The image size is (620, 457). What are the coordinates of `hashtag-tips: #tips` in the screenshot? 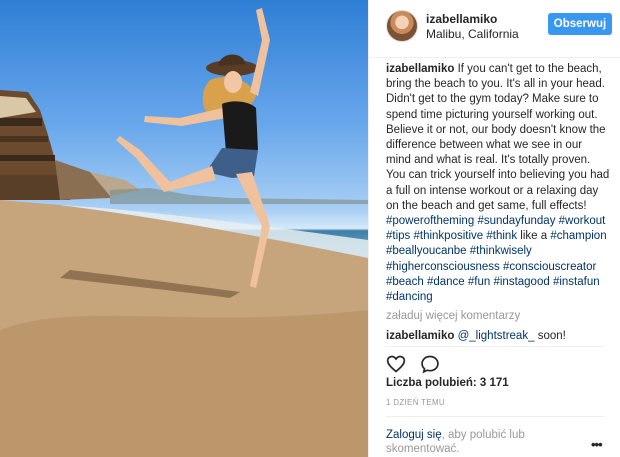 It's located at (398, 236).